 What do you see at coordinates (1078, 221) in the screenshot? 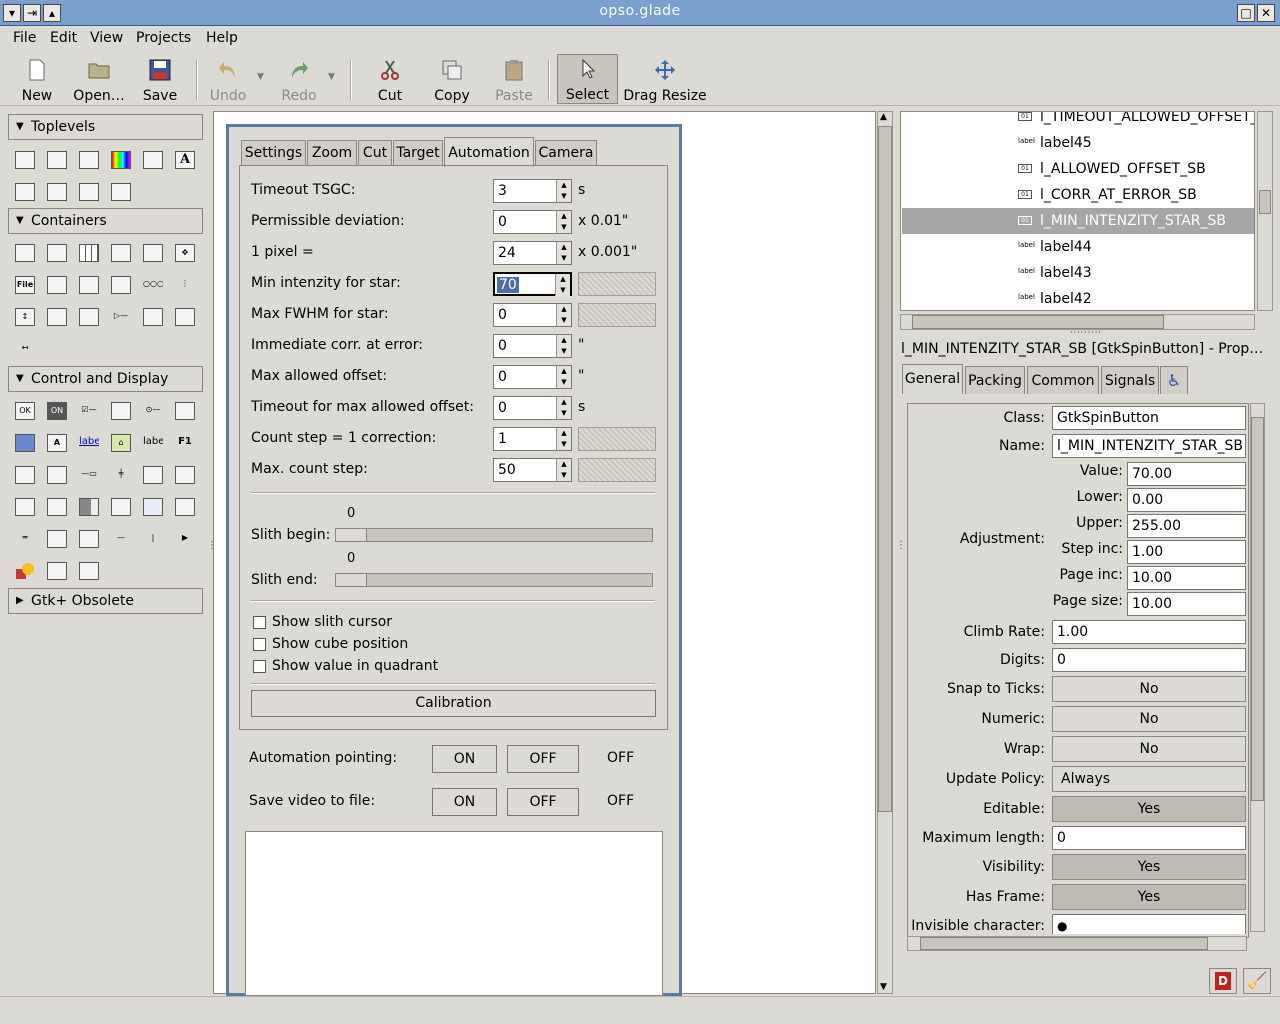
I see `tree-item-selected: 01 l_MIN_INTENZITY_STAR_SB` at bounding box center [1078, 221].